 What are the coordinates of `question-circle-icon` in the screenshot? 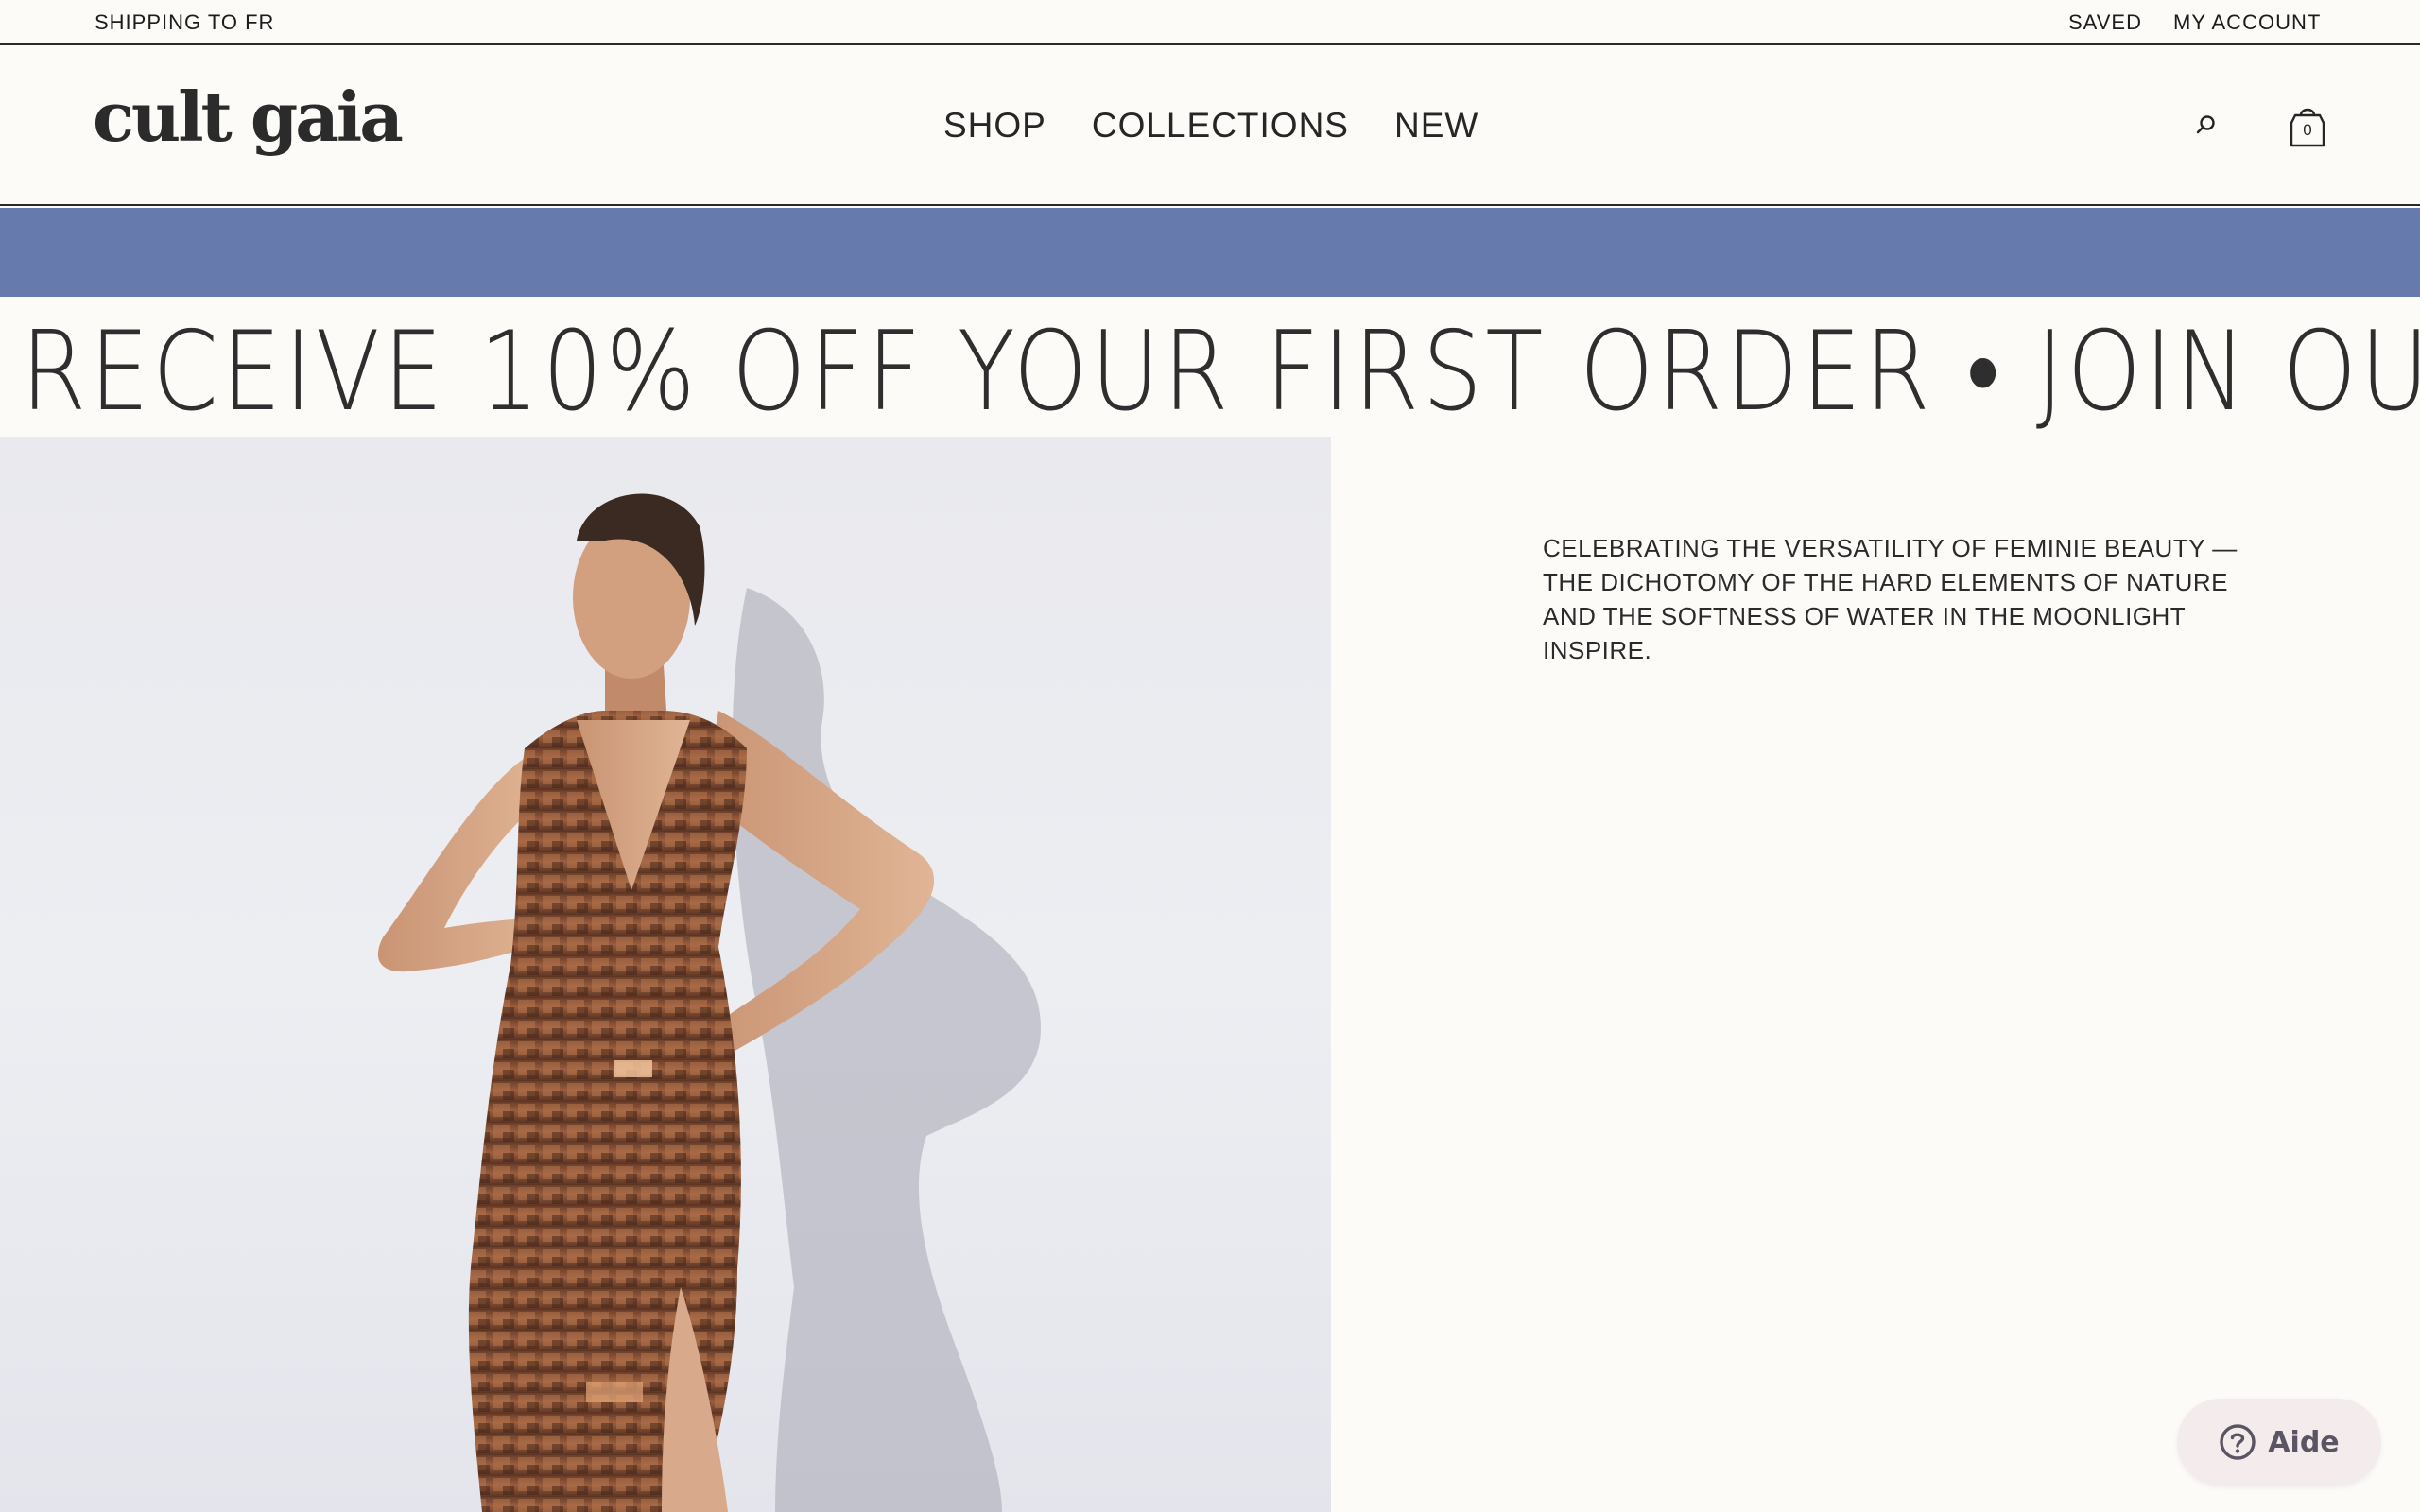 It's located at (2238, 1442).